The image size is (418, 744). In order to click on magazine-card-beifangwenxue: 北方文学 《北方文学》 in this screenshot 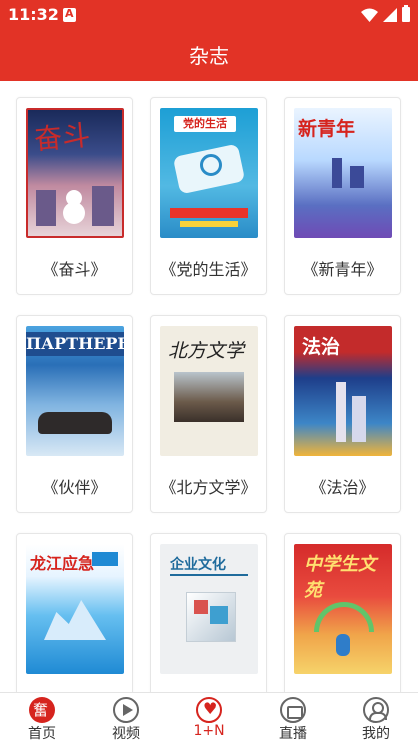, I will do `click(208, 414)`.